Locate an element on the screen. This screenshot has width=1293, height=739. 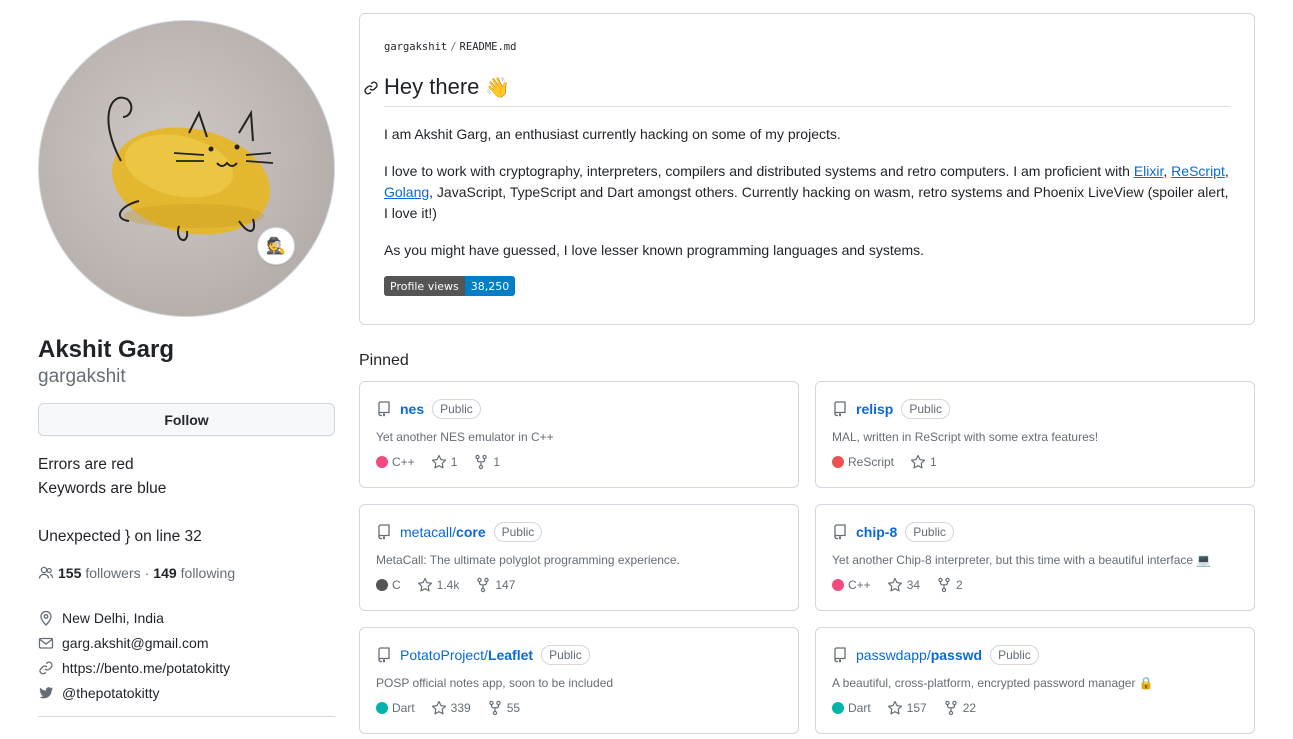
bio-line: Errors are red is located at coordinates (86, 464).